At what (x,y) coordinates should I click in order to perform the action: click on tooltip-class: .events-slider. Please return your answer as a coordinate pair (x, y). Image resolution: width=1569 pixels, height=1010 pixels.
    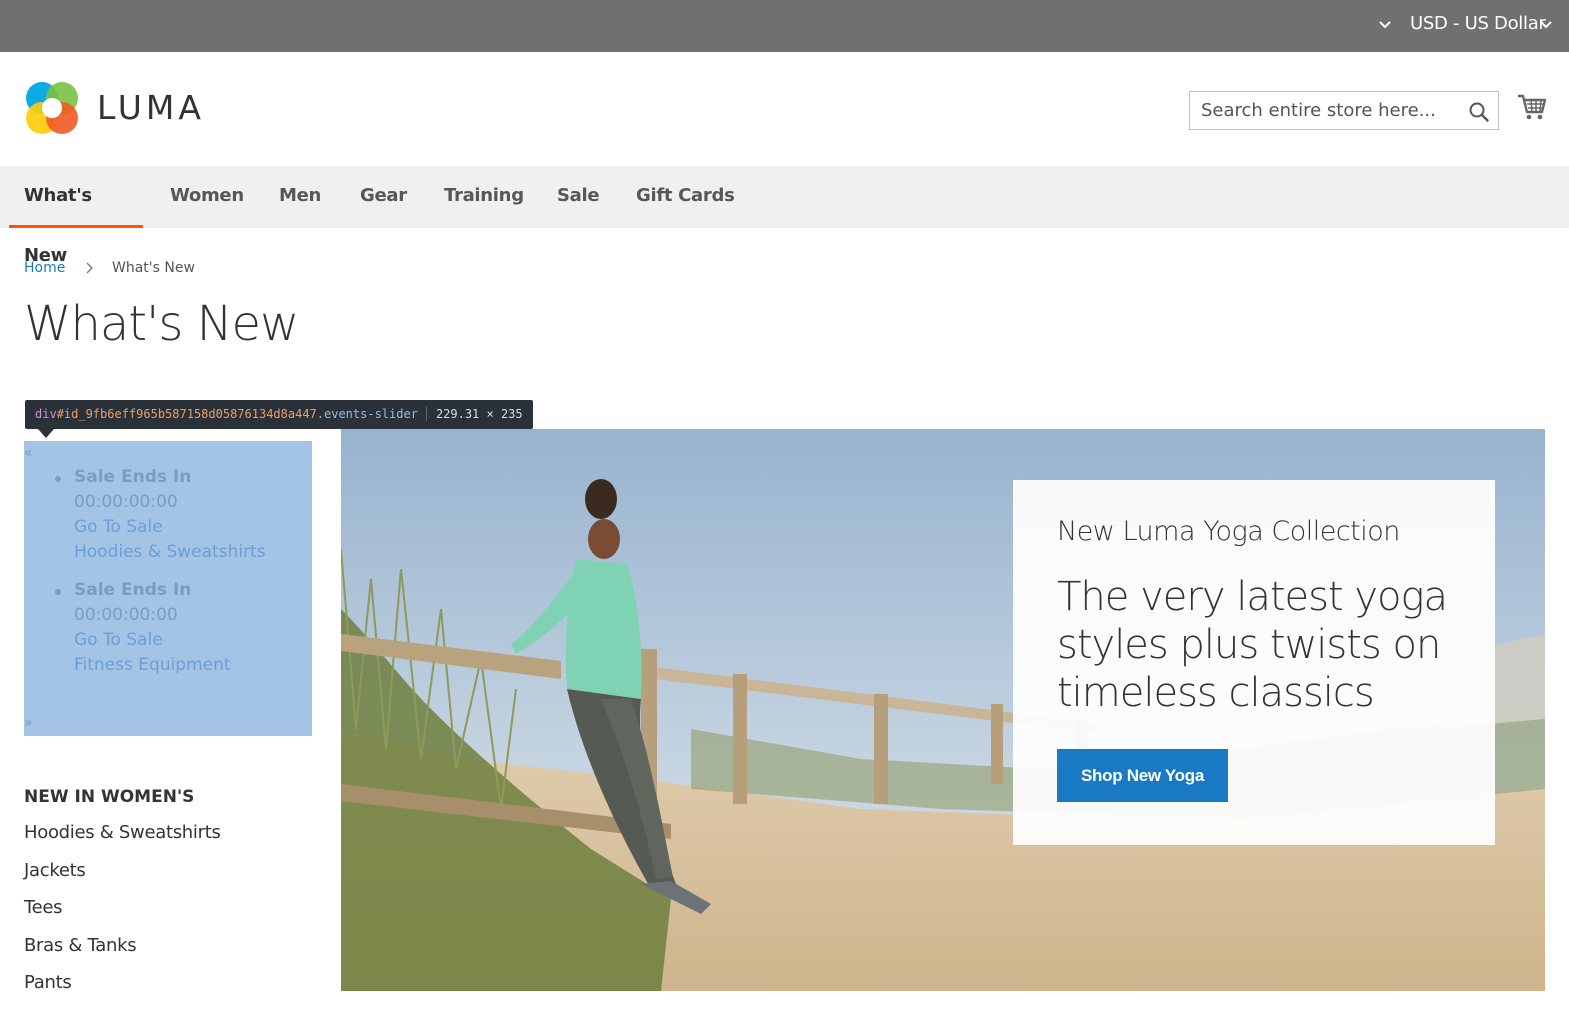
    Looking at the image, I should click on (367, 414).